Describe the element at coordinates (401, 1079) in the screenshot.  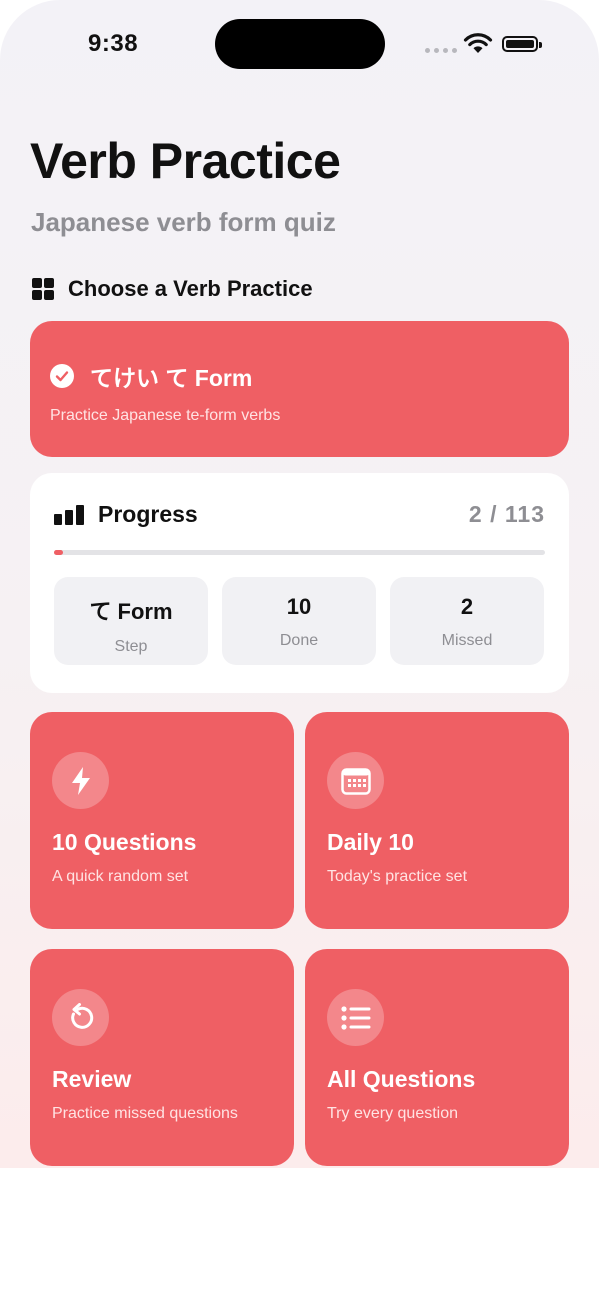
I see `mode-title: All Questions` at that location.